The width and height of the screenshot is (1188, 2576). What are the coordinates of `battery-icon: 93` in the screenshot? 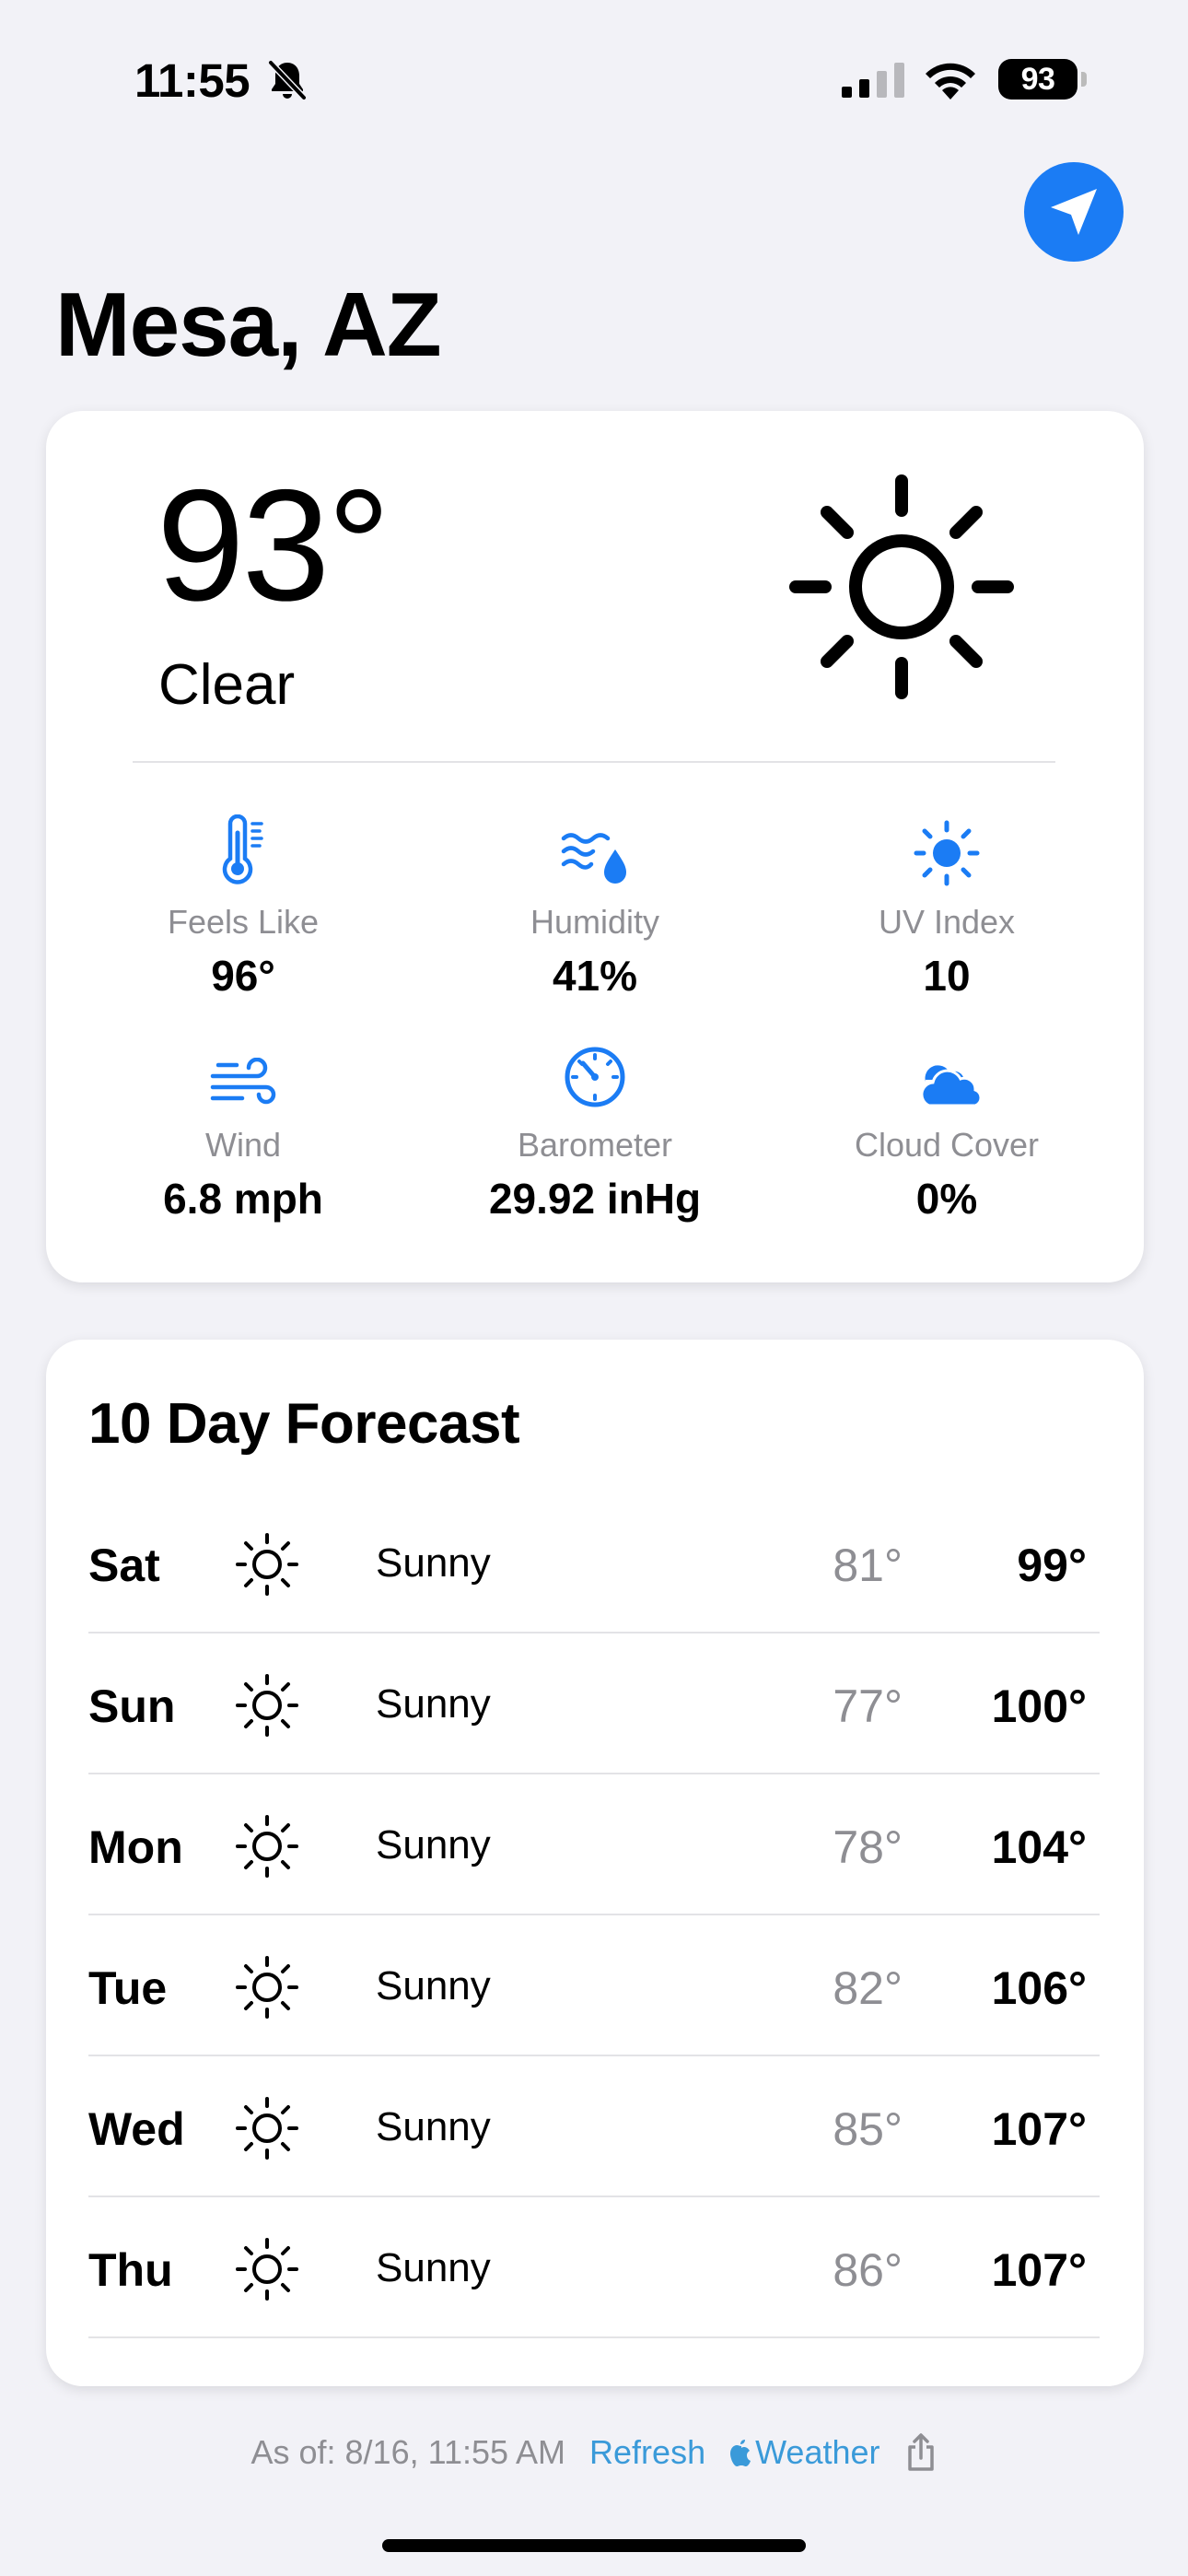 It's located at (1037, 79).